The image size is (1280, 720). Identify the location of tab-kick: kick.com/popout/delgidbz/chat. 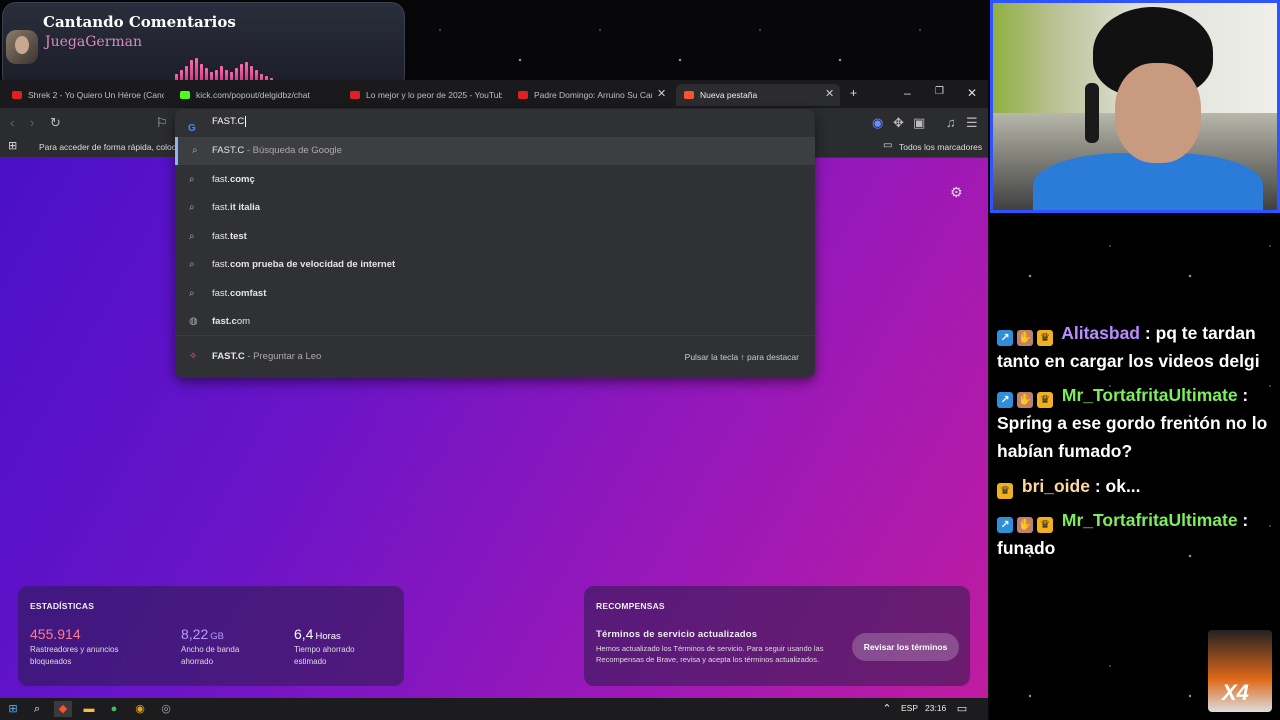
(252, 95).